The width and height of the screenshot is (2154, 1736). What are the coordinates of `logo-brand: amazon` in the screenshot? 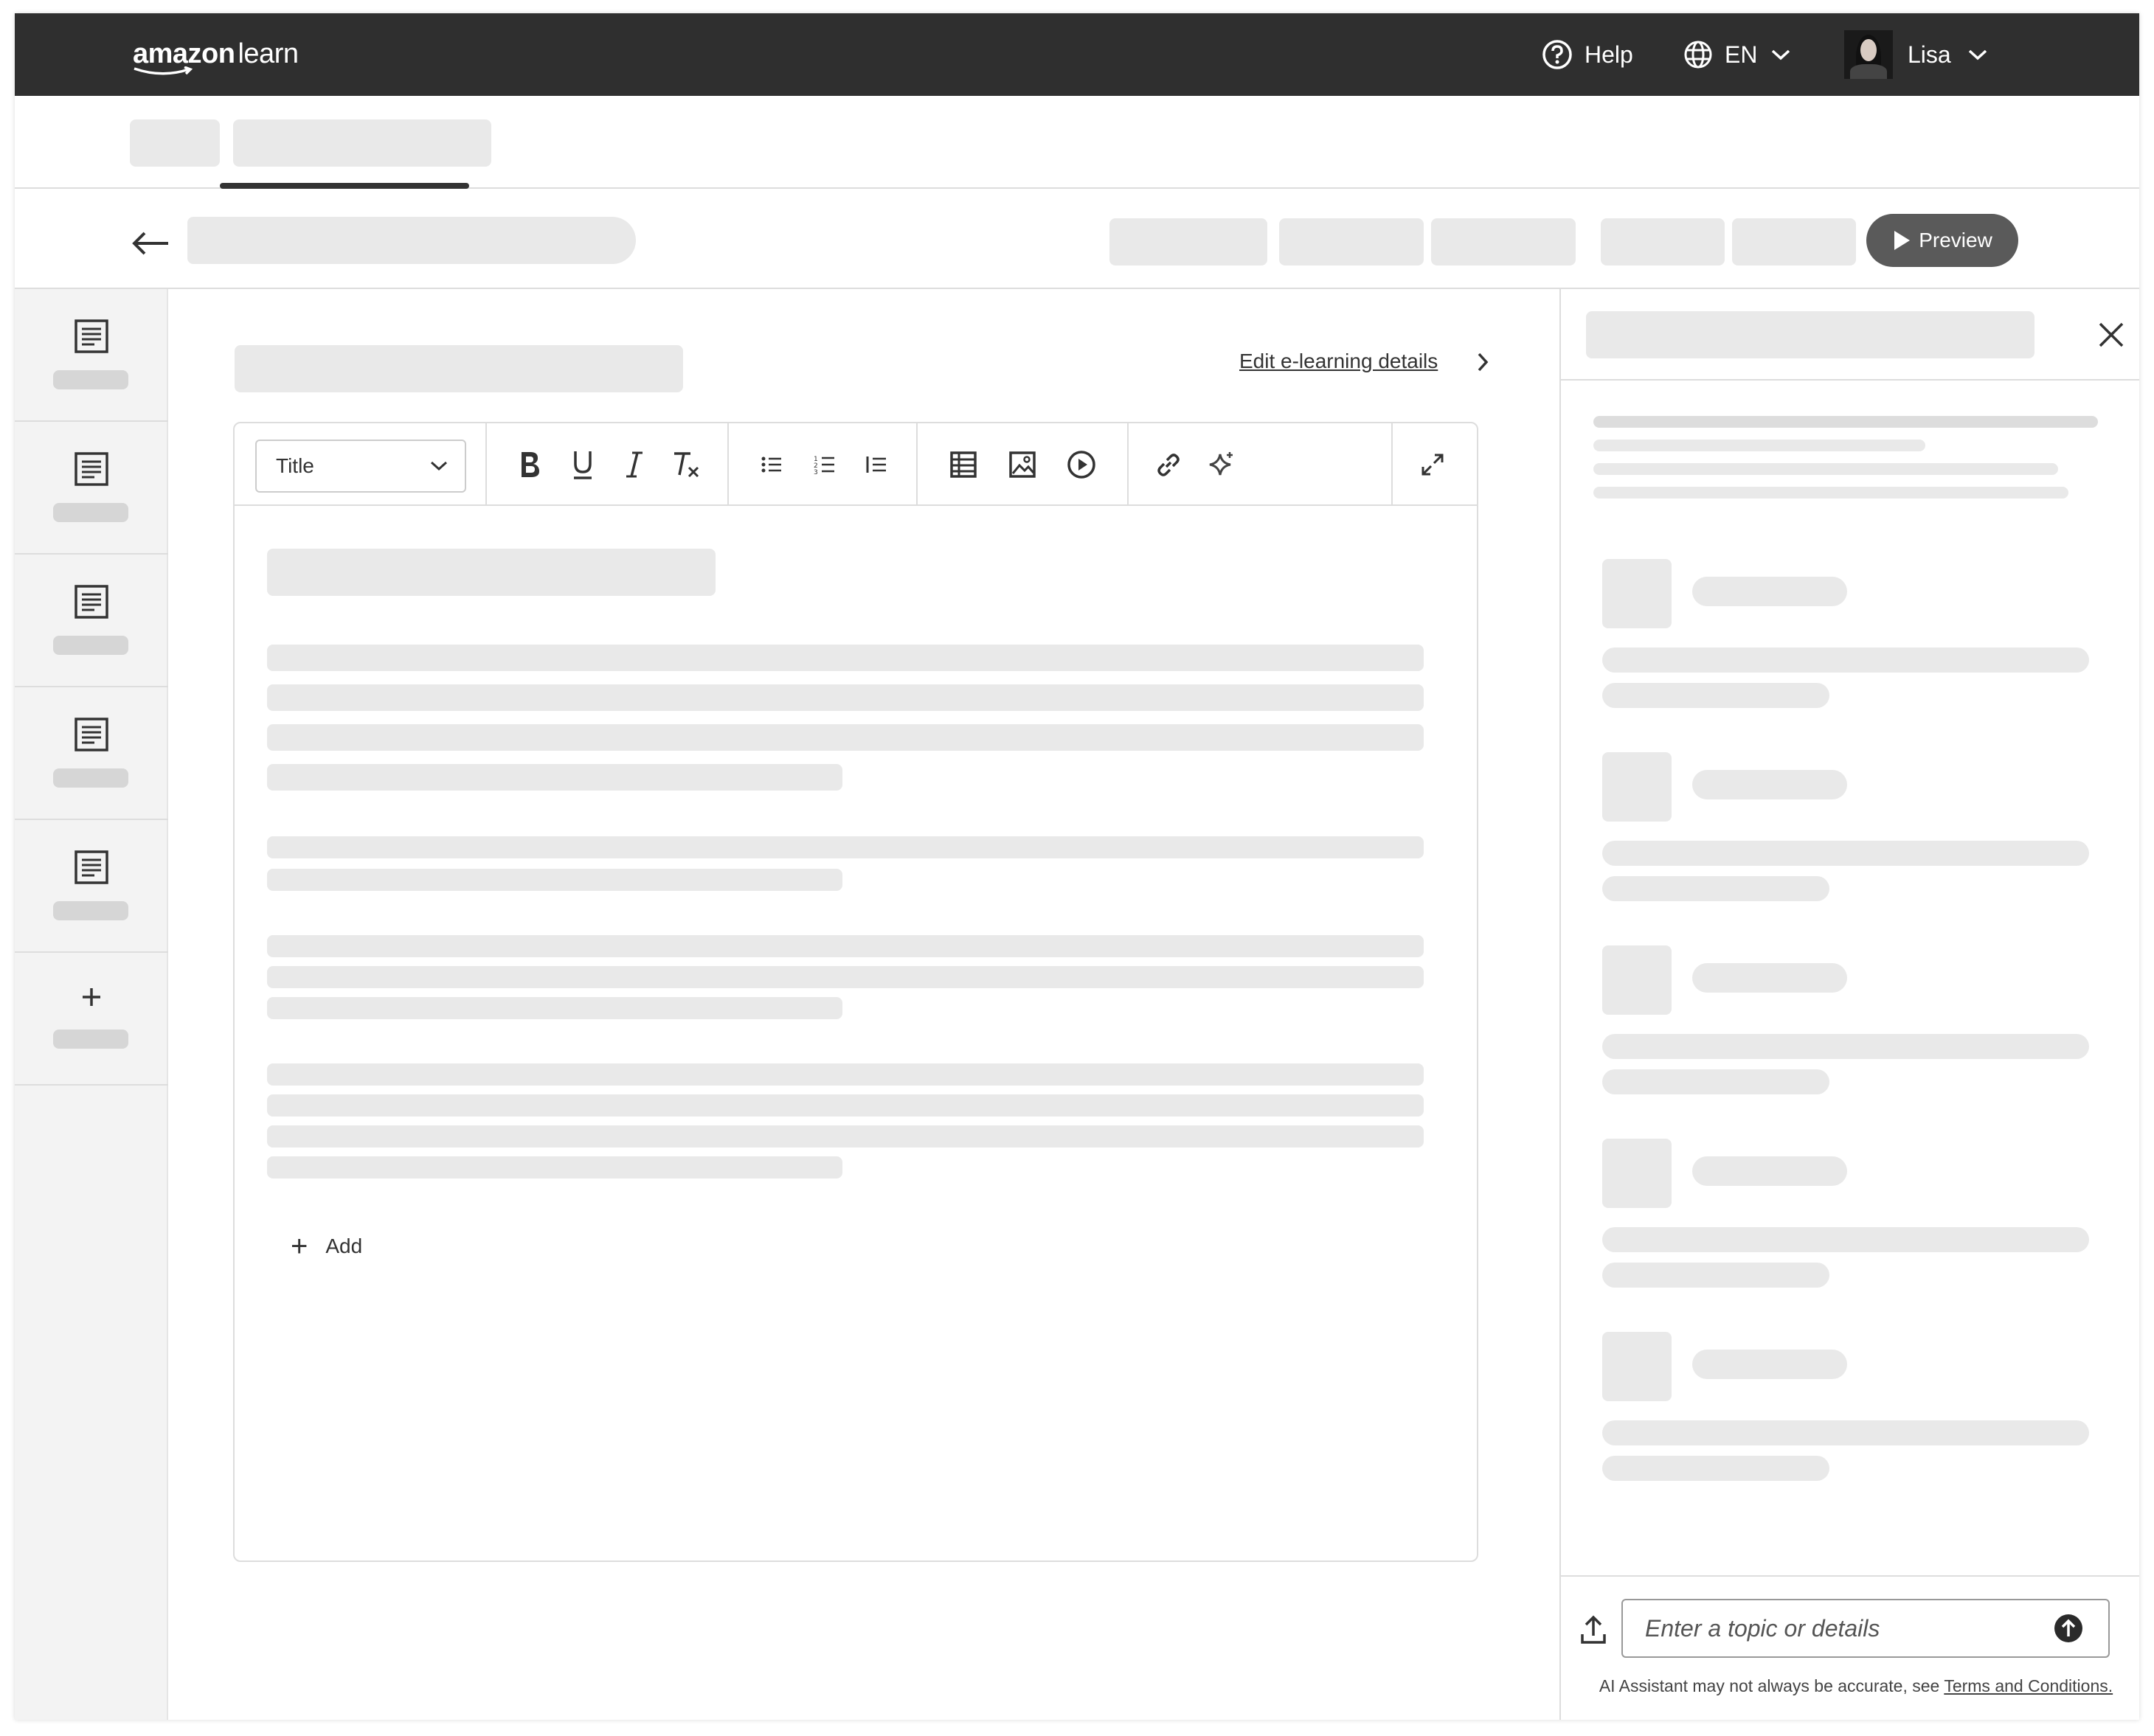 It's located at (184, 54).